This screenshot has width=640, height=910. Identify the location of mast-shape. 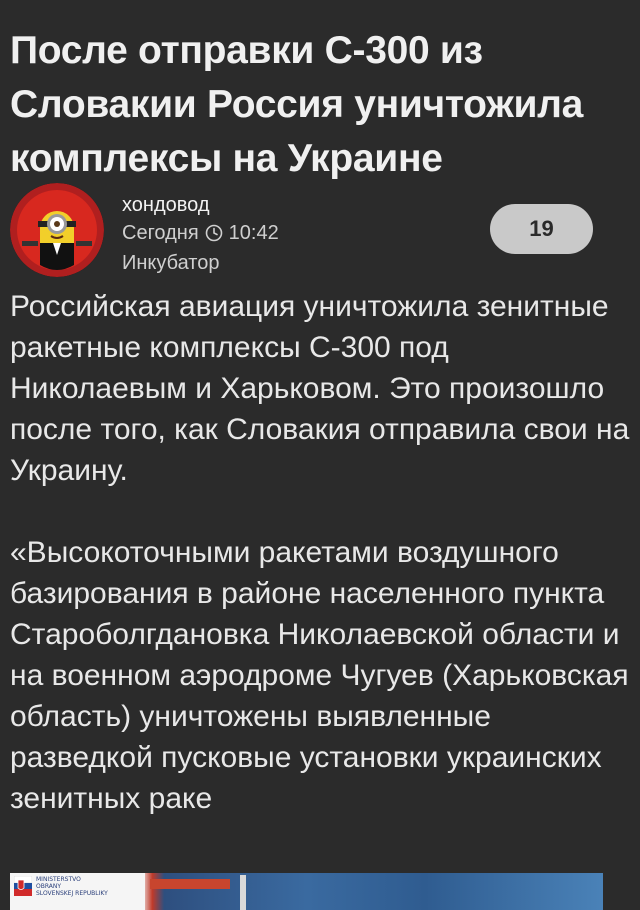
(243, 892).